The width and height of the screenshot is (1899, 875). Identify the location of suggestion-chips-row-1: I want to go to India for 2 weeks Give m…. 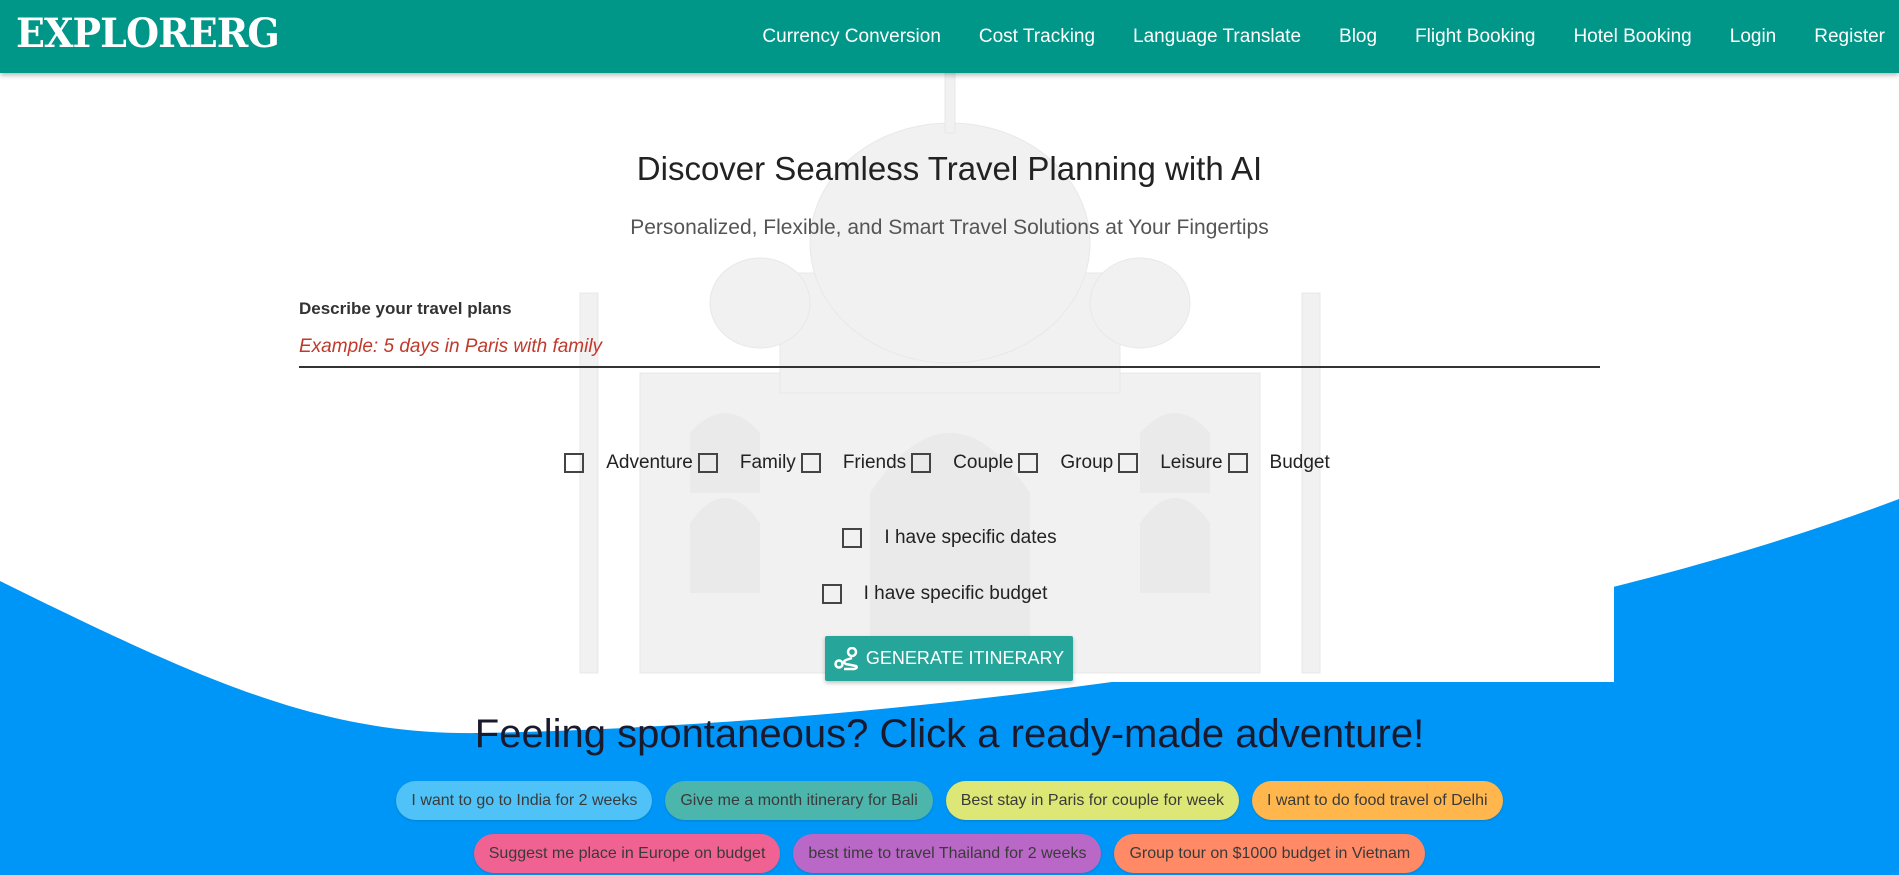
(949, 800).